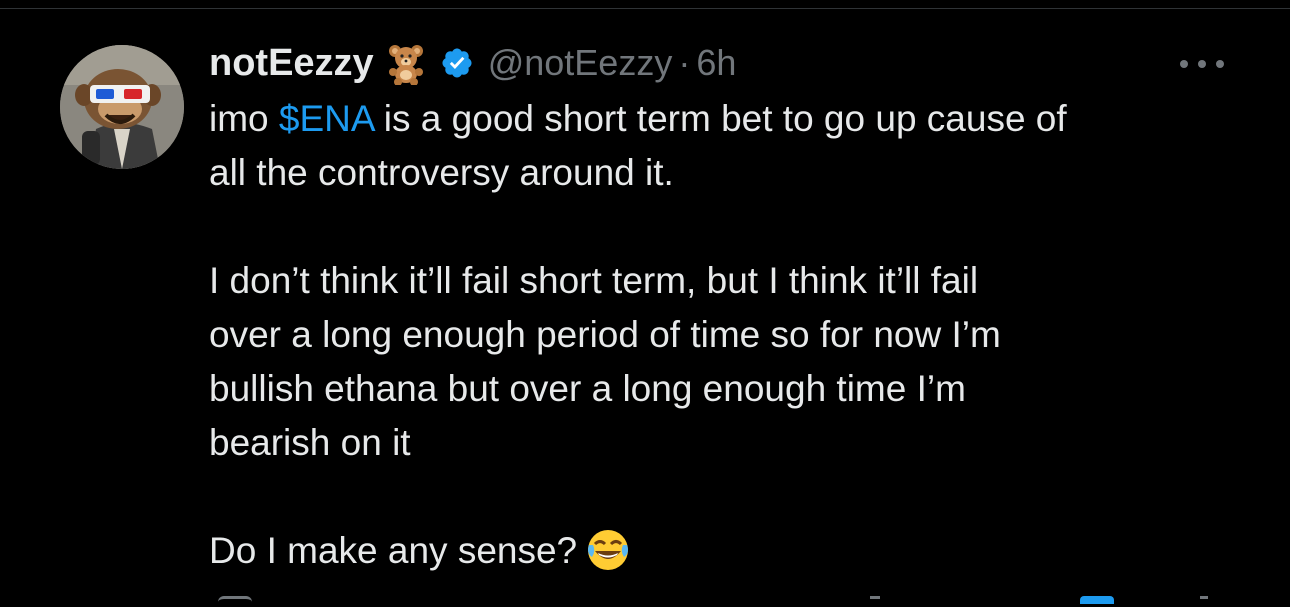 The width and height of the screenshot is (1290, 607). Describe the element at coordinates (729, 551) in the screenshot. I see `tweet-line: Do I make any sense?` at that location.